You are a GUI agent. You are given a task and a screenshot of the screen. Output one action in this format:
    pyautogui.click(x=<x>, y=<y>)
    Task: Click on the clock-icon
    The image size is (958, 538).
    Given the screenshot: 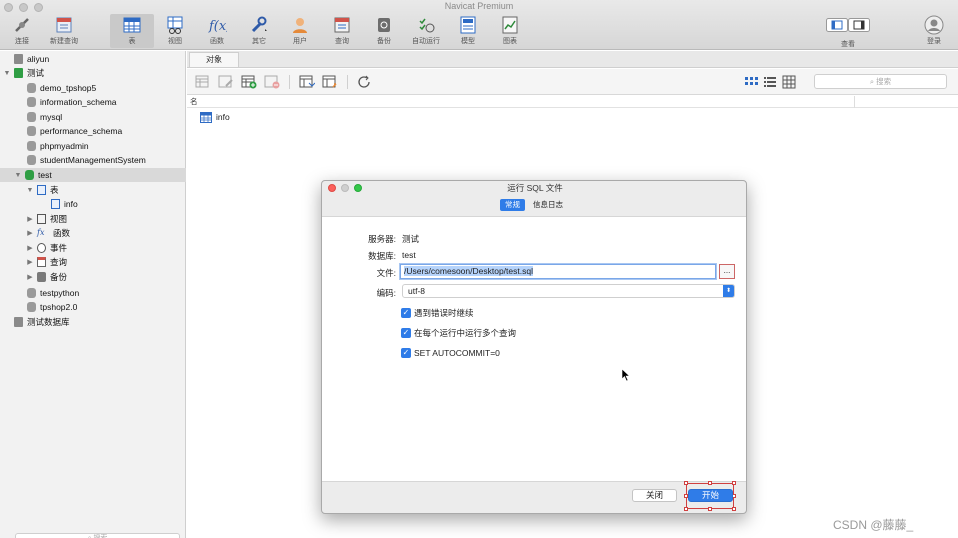 What is the action you would take?
    pyautogui.click(x=41, y=248)
    